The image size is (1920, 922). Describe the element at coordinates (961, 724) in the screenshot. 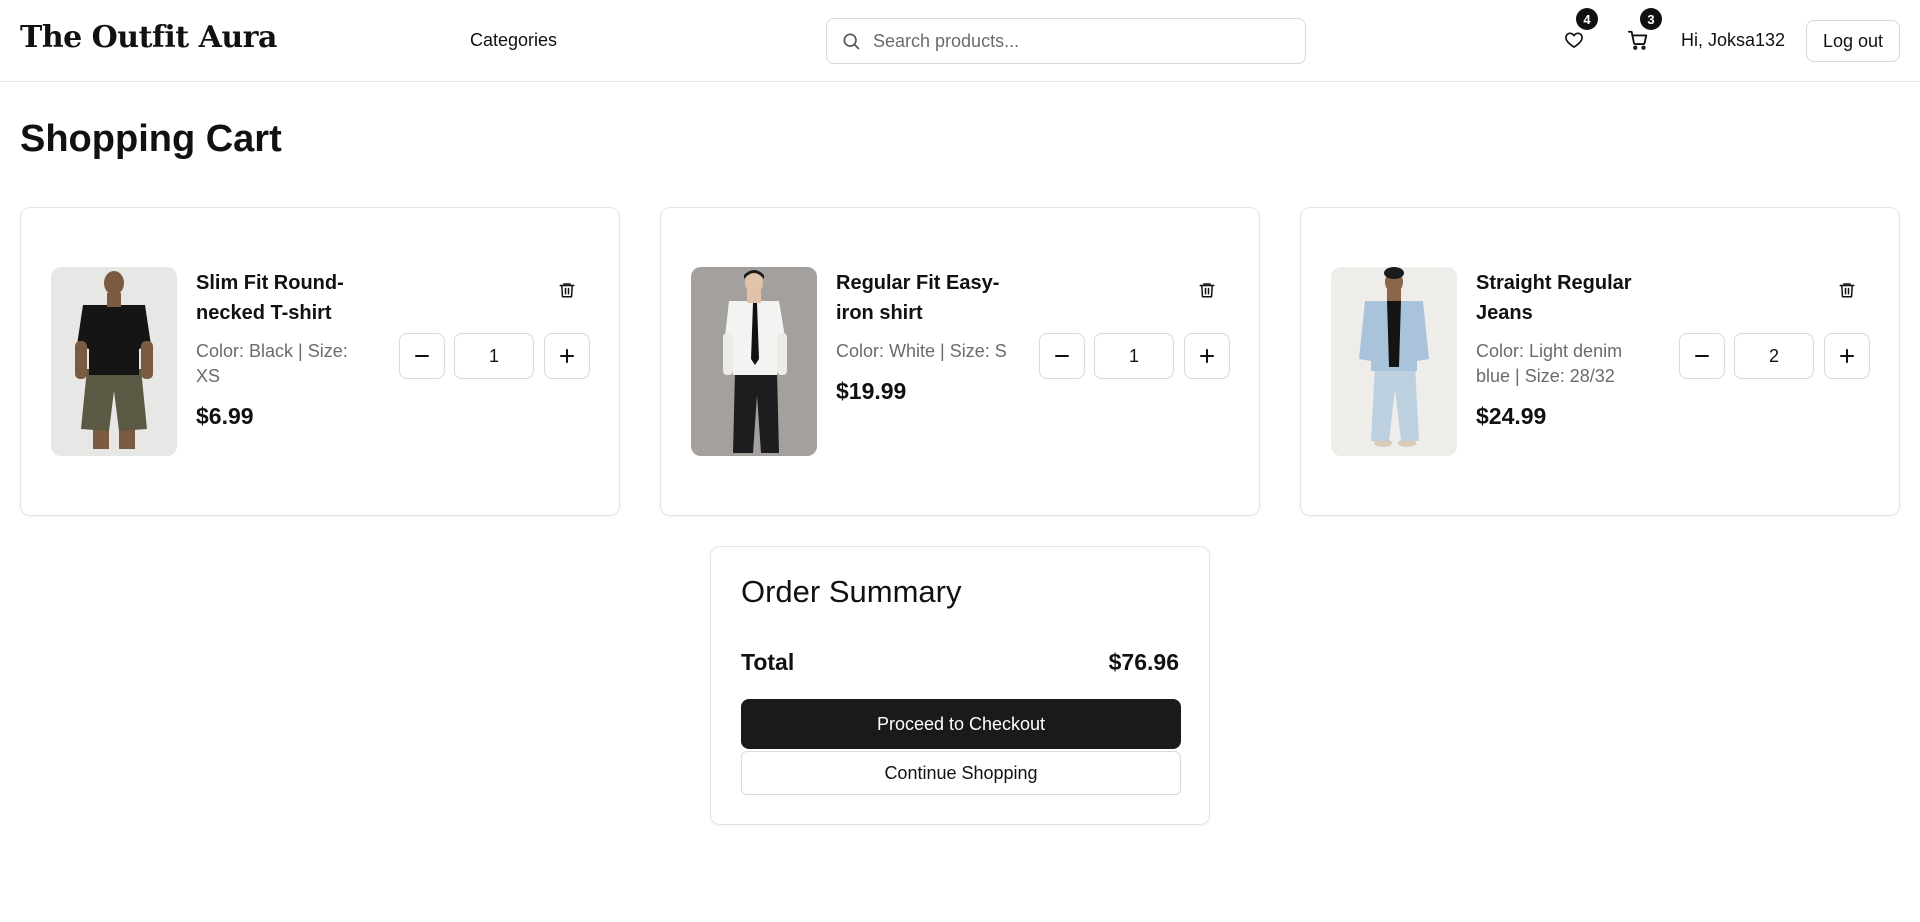

I see `proceed-to-checkout-button: Proceed to Checkout` at that location.